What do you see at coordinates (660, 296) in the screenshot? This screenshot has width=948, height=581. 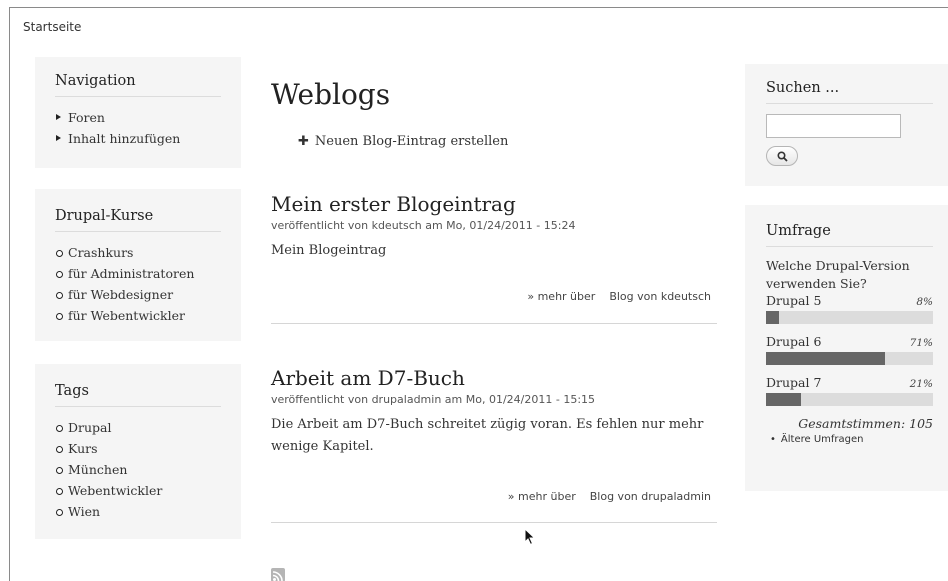 I see `user-blog-link: Blog von kdeutsch` at bounding box center [660, 296].